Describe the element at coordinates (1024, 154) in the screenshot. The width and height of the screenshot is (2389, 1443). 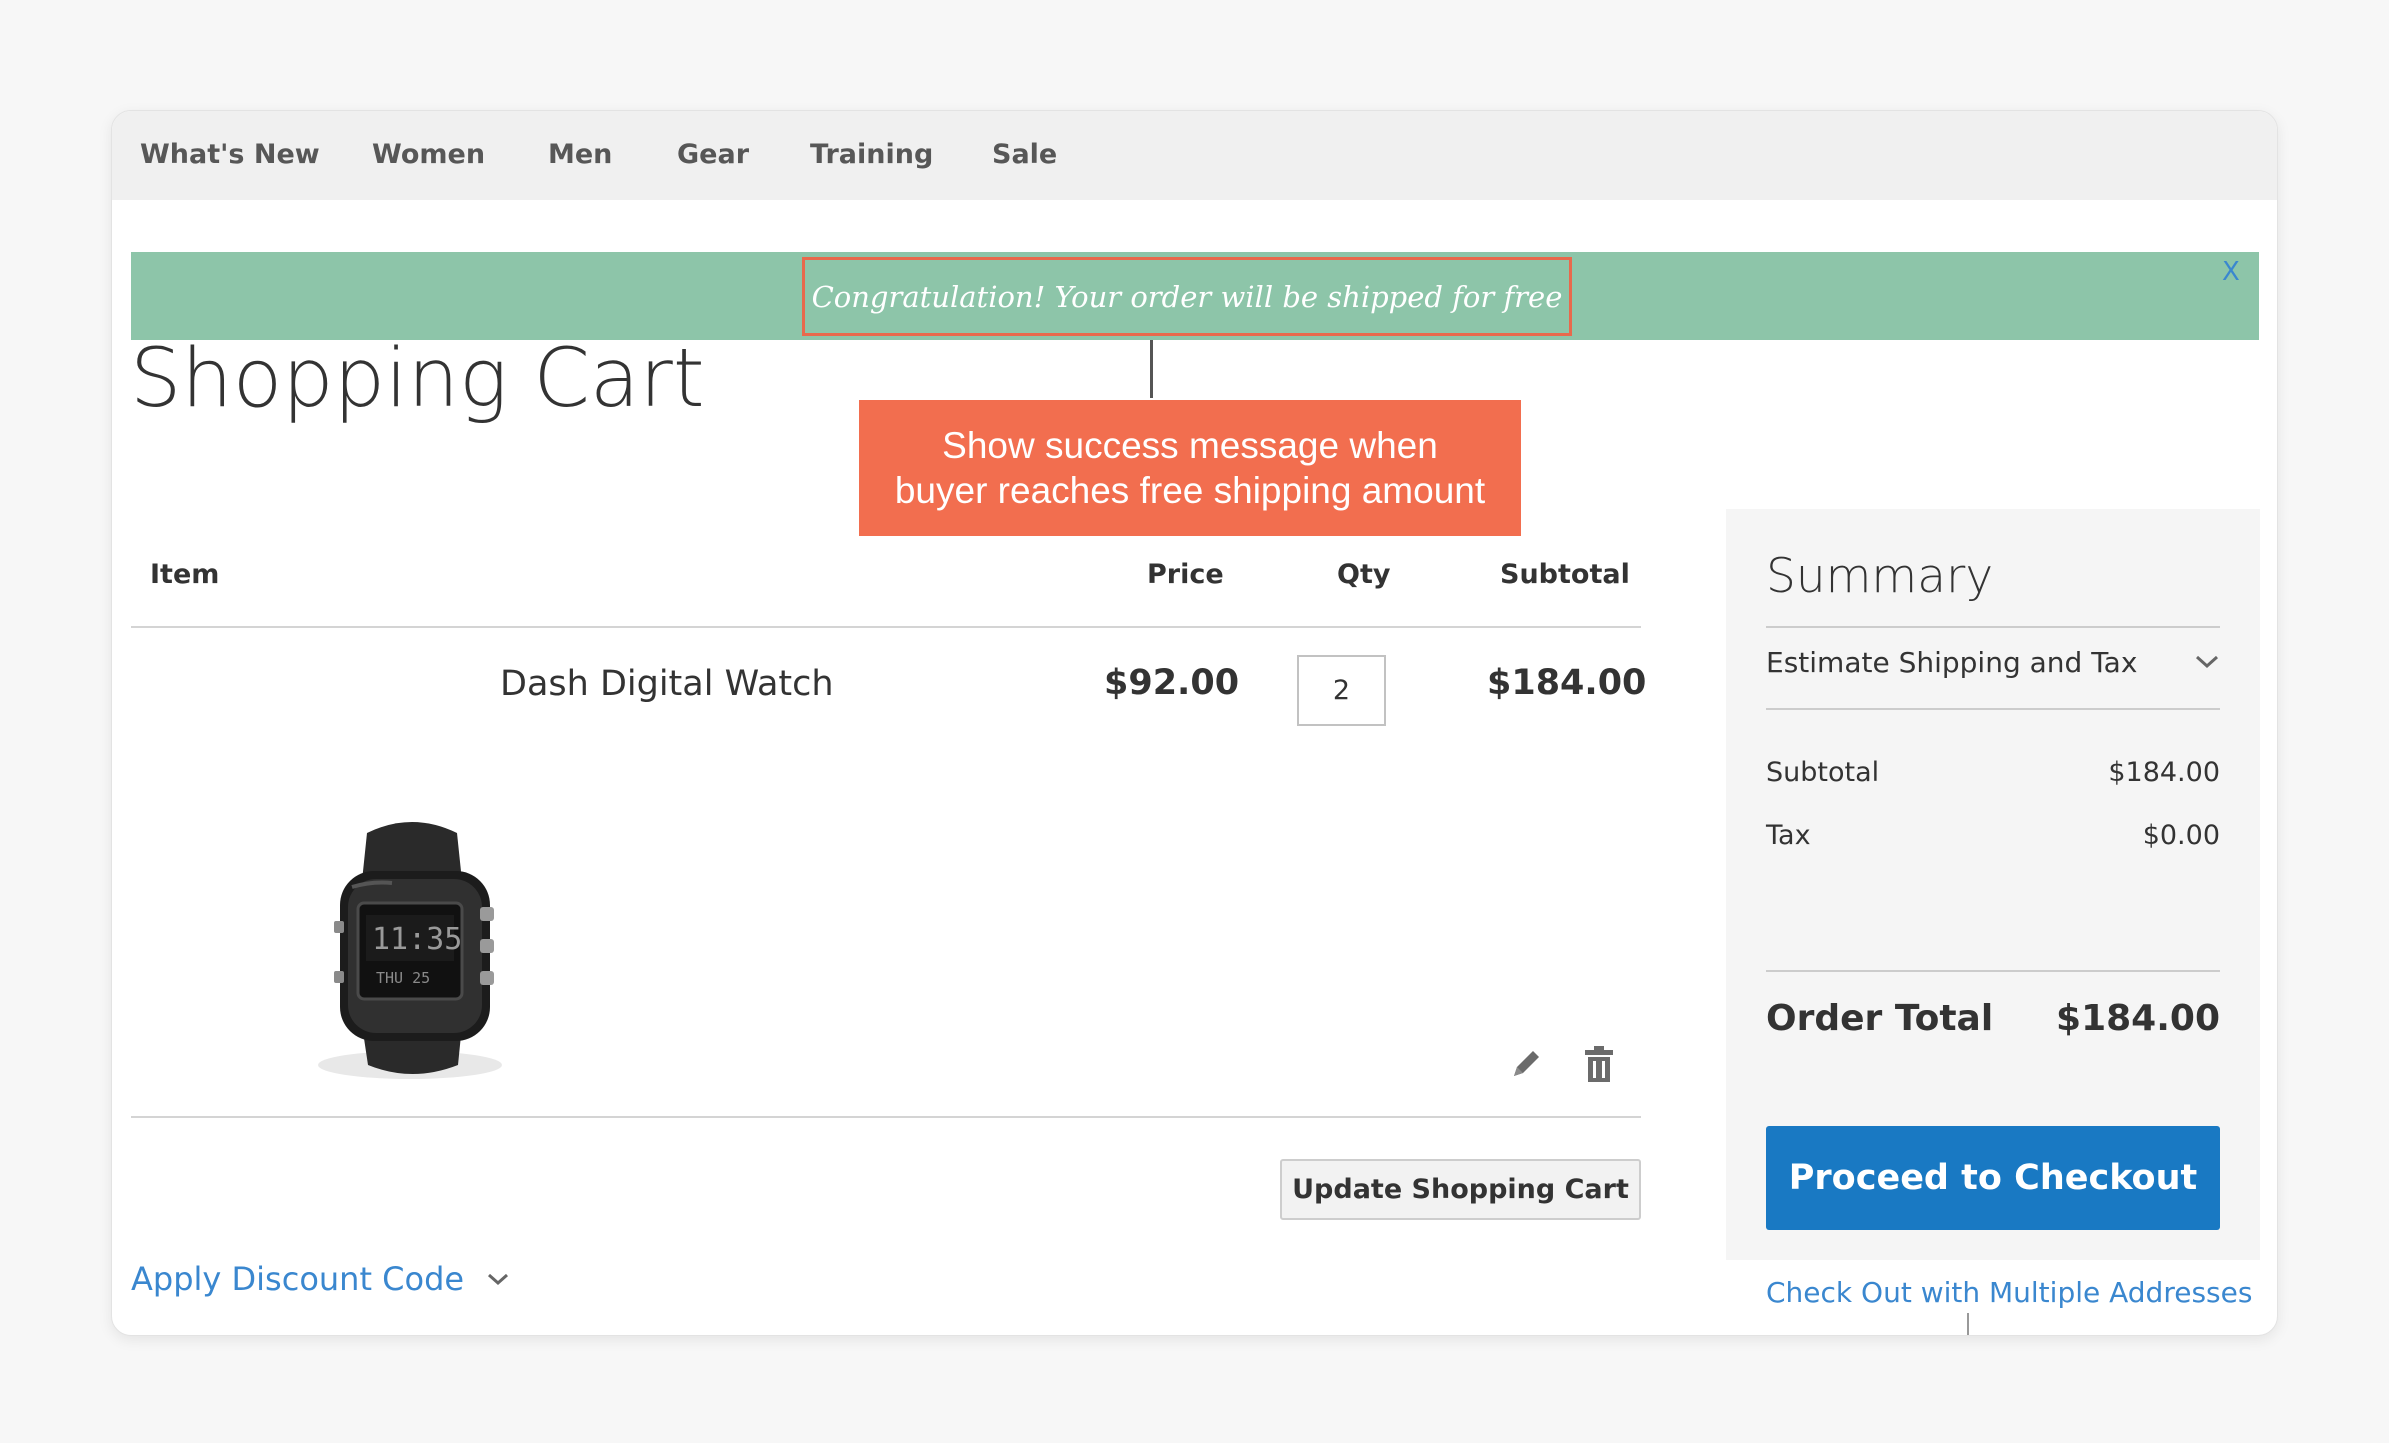
I see `nav-item-sale: Sale` at that location.